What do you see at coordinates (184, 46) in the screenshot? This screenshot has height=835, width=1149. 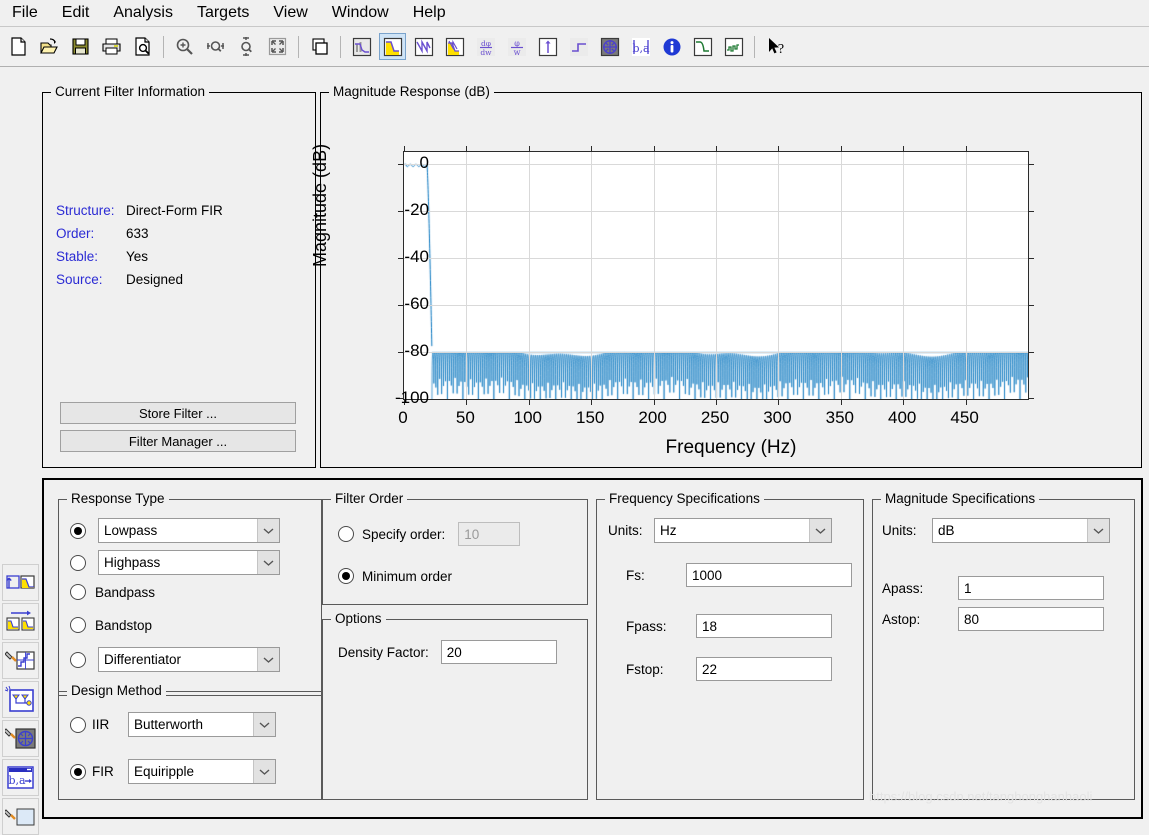 I see `magnifier-plus-icon` at bounding box center [184, 46].